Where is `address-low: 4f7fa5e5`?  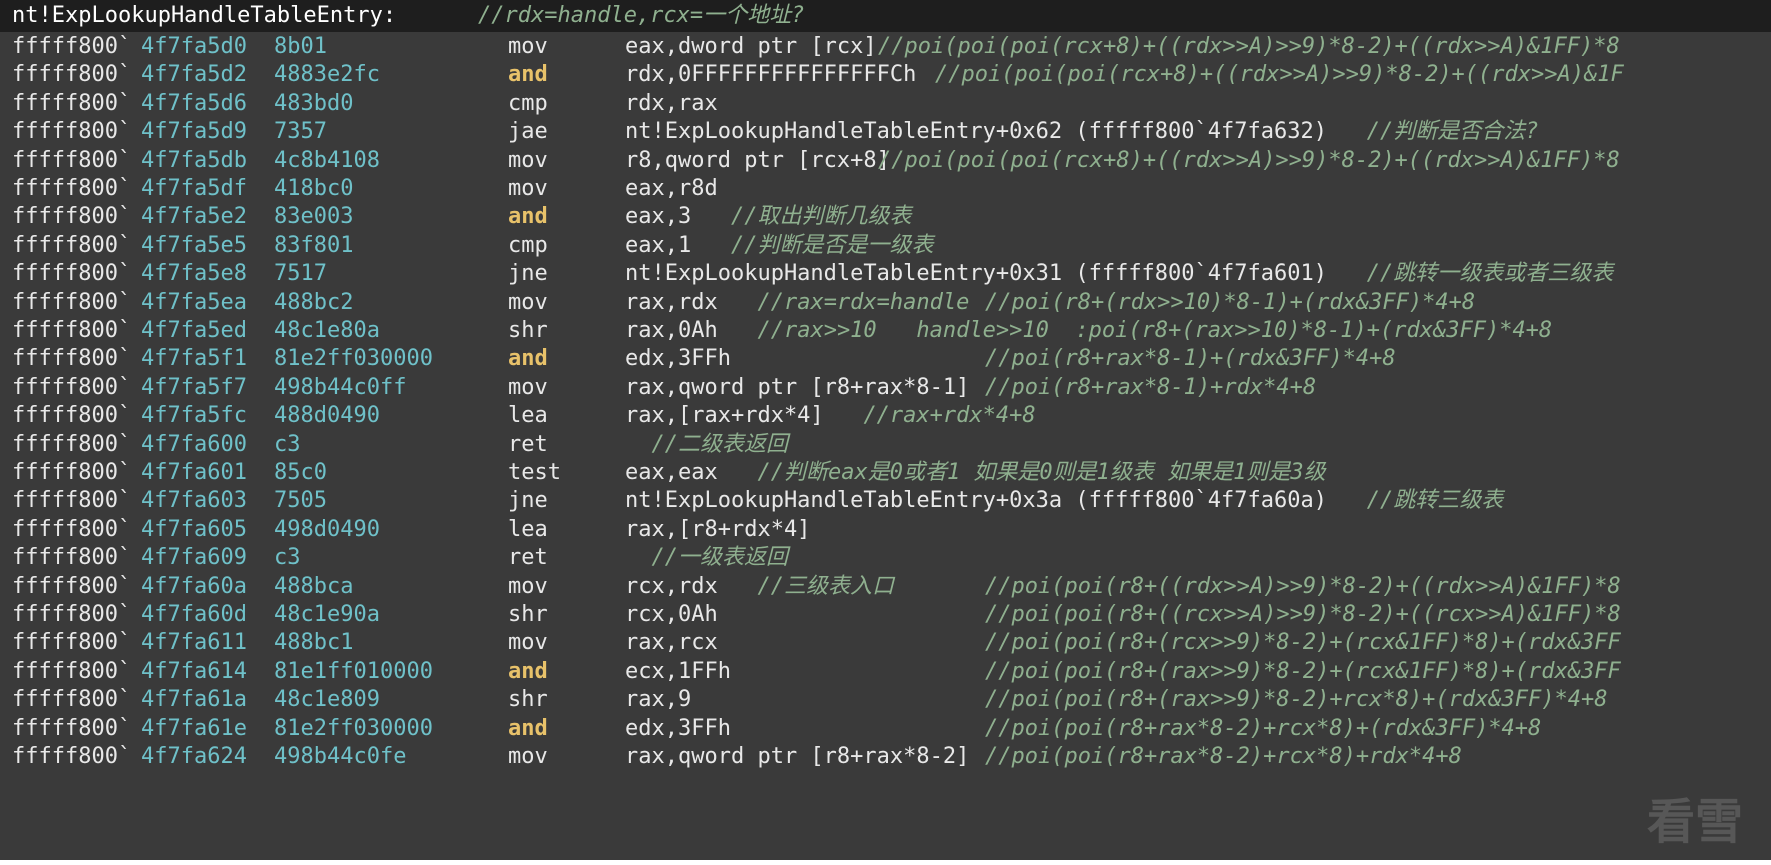 address-low: 4f7fa5e5 is located at coordinates (194, 245).